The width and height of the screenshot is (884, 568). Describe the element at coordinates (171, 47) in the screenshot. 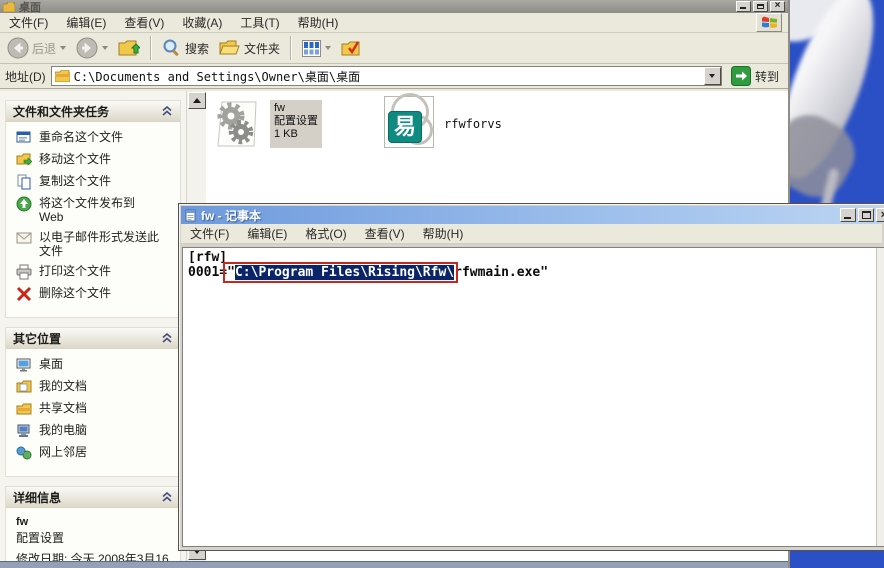

I see `search-icon` at that location.